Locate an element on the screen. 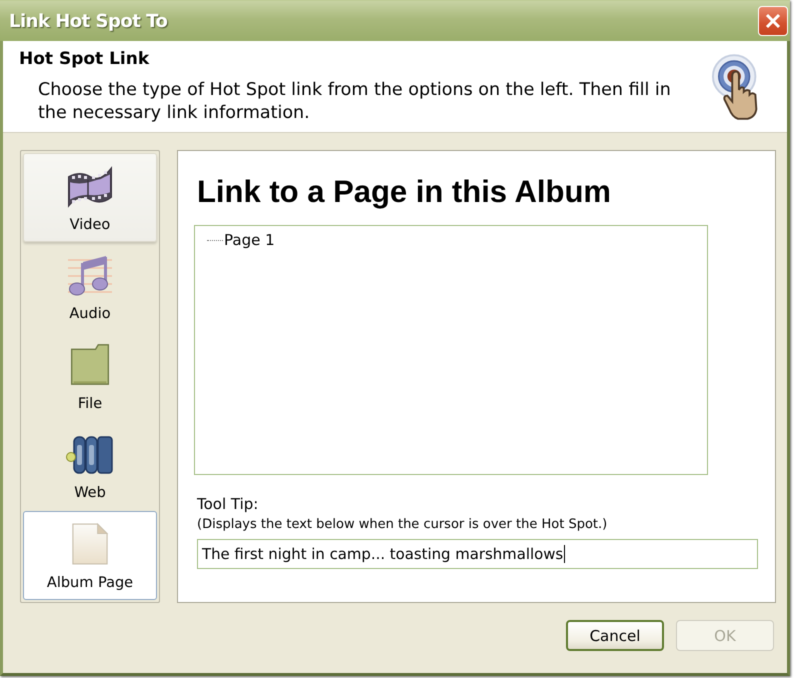 The image size is (800, 678). link-type-item: Video is located at coordinates (90, 197).